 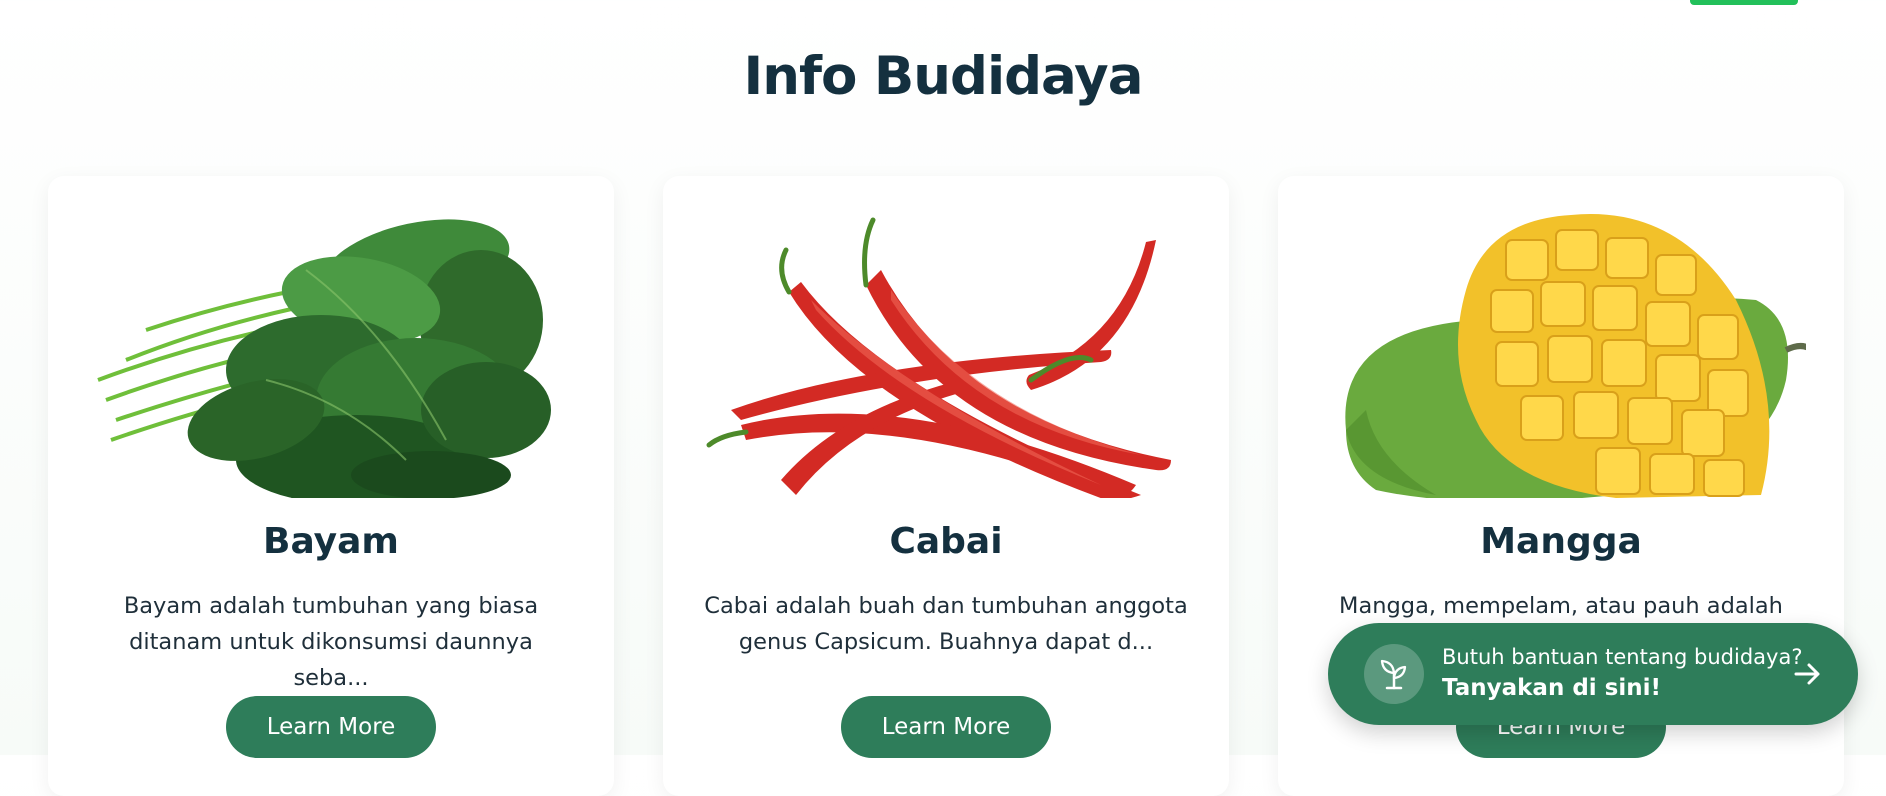 What do you see at coordinates (1552, 688) in the screenshot?
I see `help-cta-text: Tanyakan di sini!` at bounding box center [1552, 688].